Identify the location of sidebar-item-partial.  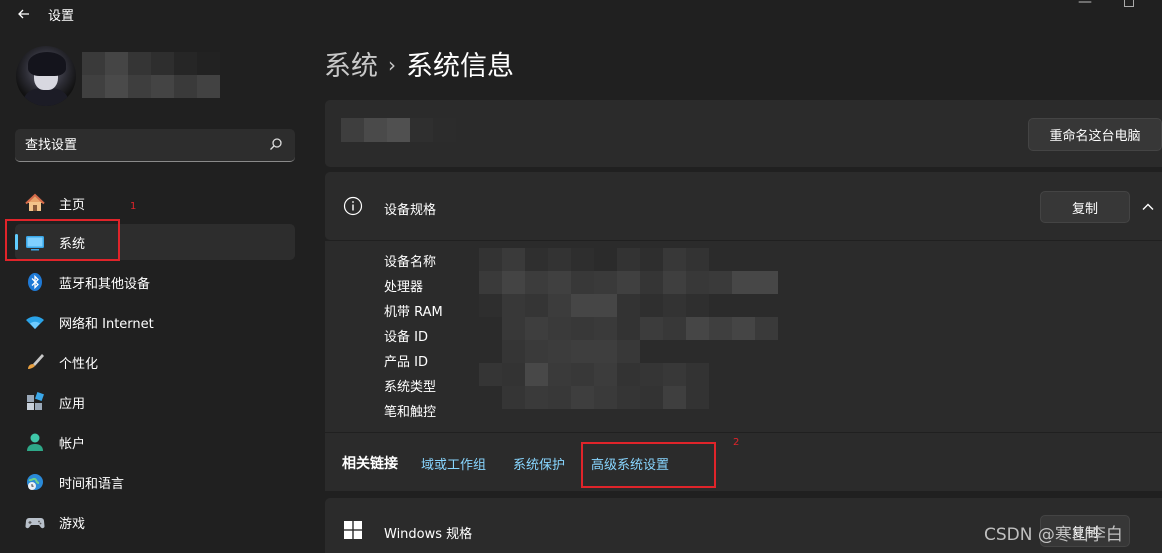
(155, 548).